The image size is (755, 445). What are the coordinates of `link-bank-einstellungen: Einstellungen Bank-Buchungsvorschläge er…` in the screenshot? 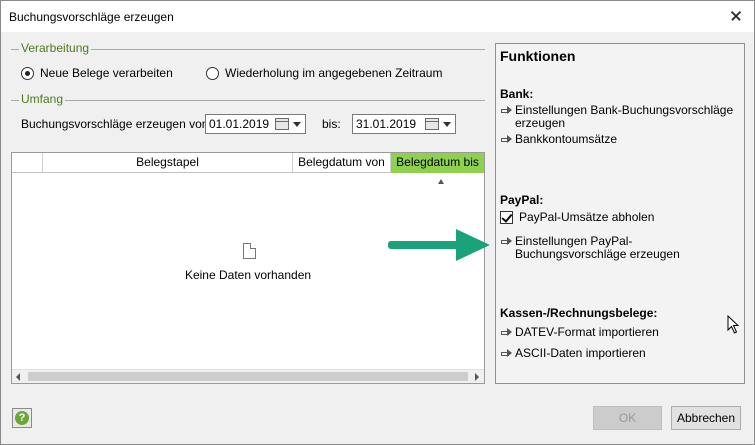 It's located at (618, 117).